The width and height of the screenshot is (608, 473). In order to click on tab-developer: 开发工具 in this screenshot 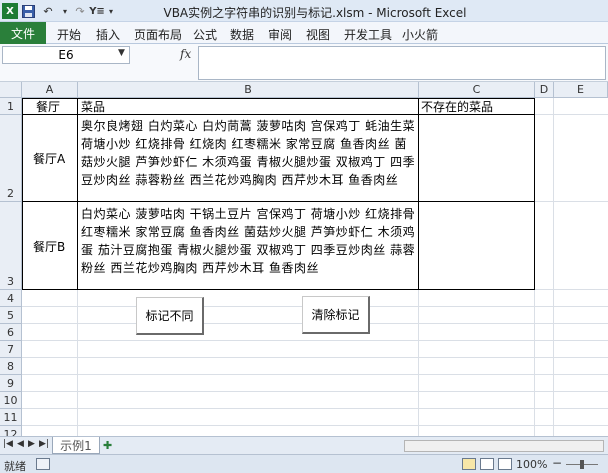, I will do `click(368, 34)`.